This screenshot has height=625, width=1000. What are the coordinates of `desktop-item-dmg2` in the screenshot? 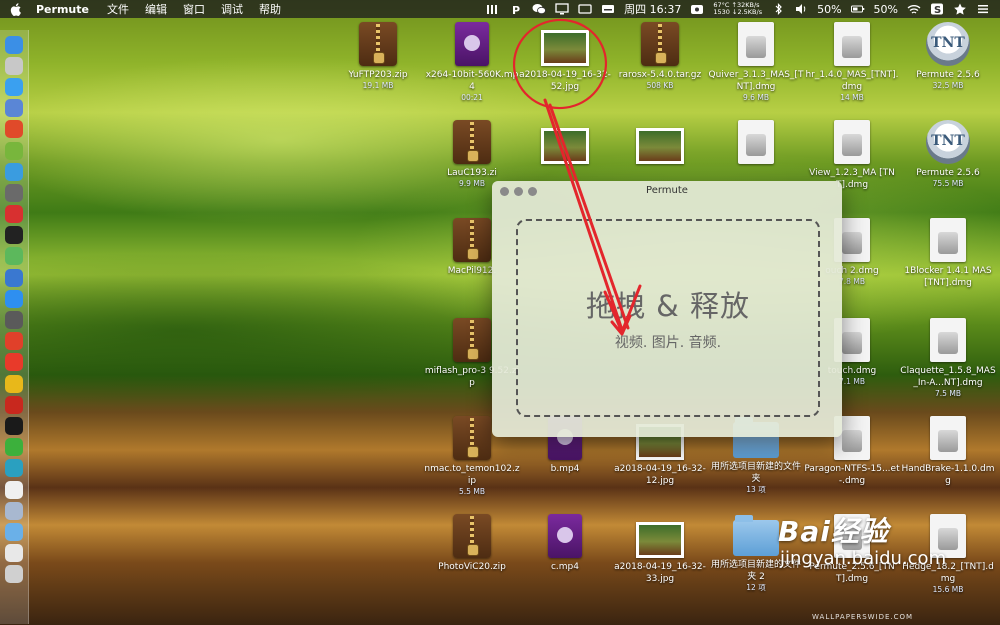 It's located at (756, 143).